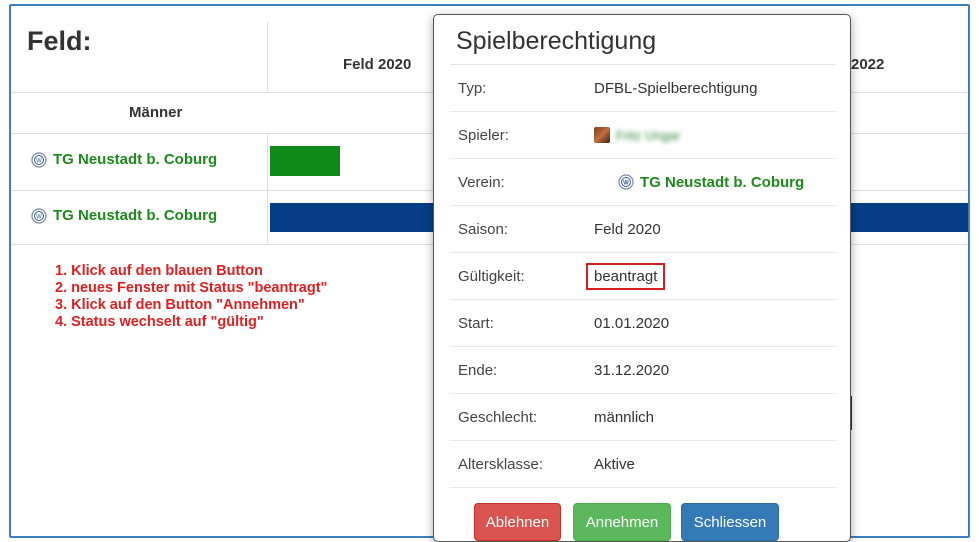 This screenshot has height=542, width=979. What do you see at coordinates (159, 271) in the screenshot?
I see `instruction-step-1: 1. Klick auf den blauen Button` at bounding box center [159, 271].